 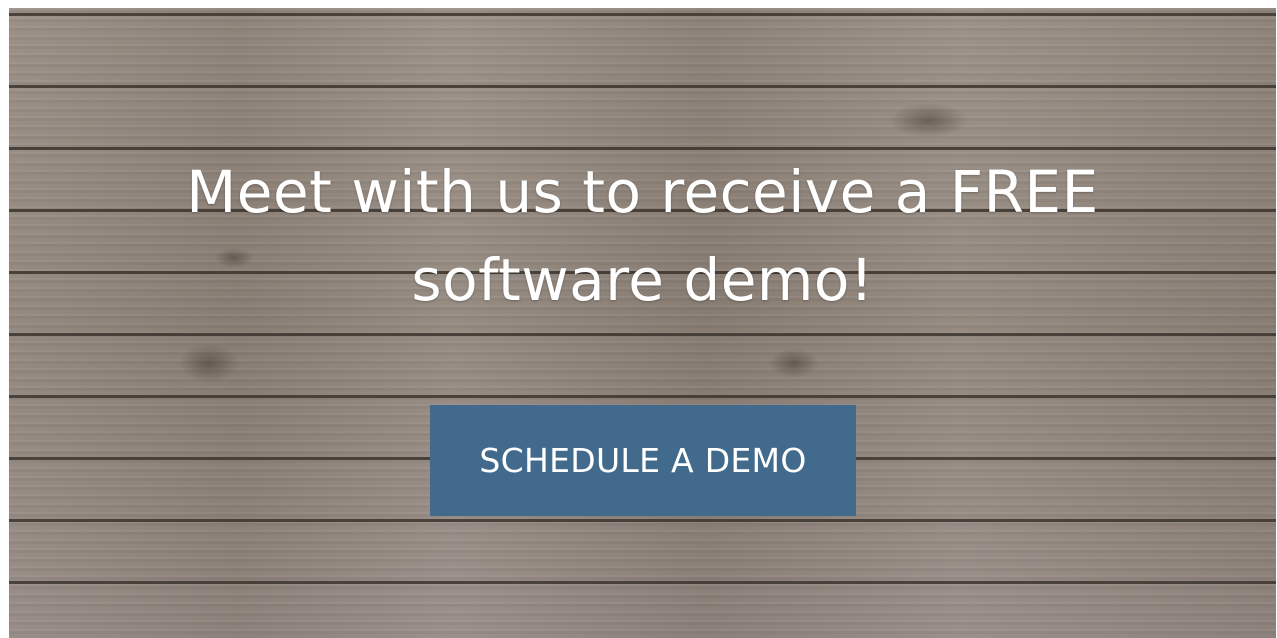 What do you see at coordinates (642, 280) in the screenshot?
I see `headline-line-2: software demo!` at bounding box center [642, 280].